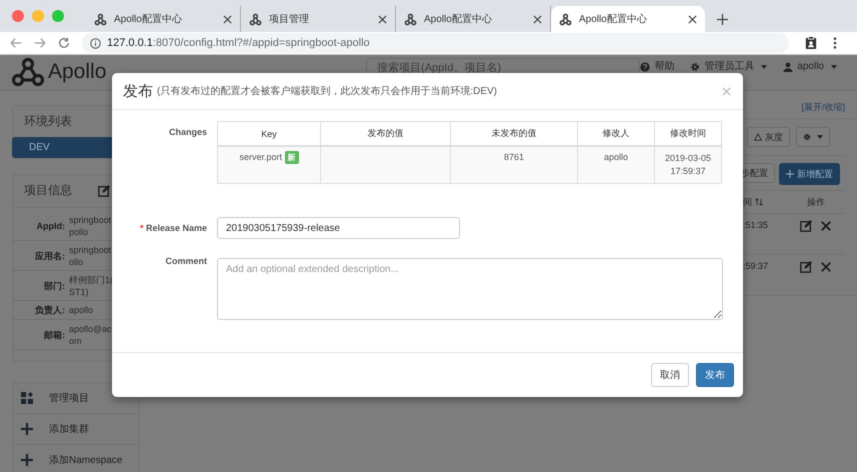 The width and height of the screenshot is (857, 472). What do you see at coordinates (729, 67) in the screenshot?
I see `nav-link: 管理员工具` at bounding box center [729, 67].